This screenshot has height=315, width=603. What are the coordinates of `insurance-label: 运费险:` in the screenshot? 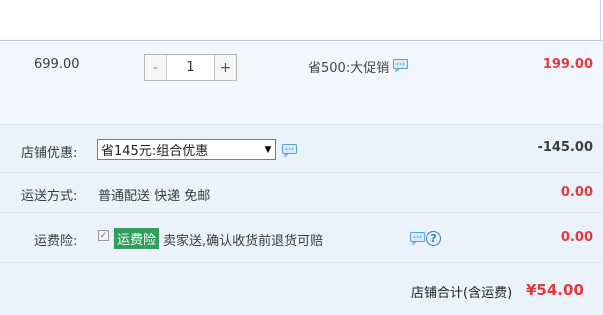 It's located at (56, 241).